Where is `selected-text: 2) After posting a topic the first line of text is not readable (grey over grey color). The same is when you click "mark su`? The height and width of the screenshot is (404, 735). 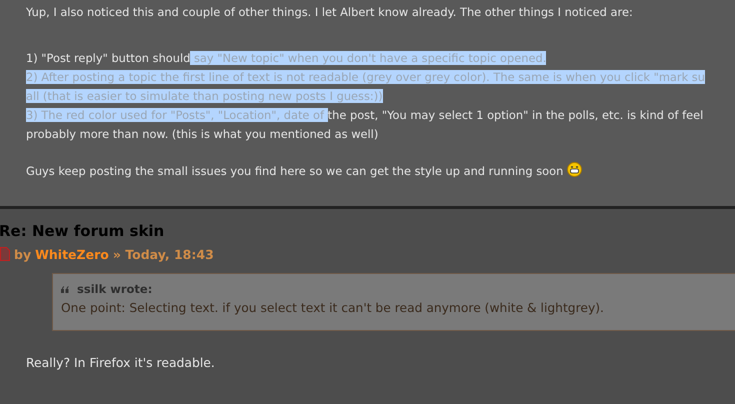
selected-text: 2) After posting a topic the first line of text is not readable (grey over grey color). The same is when you click "mark su is located at coordinates (365, 77).